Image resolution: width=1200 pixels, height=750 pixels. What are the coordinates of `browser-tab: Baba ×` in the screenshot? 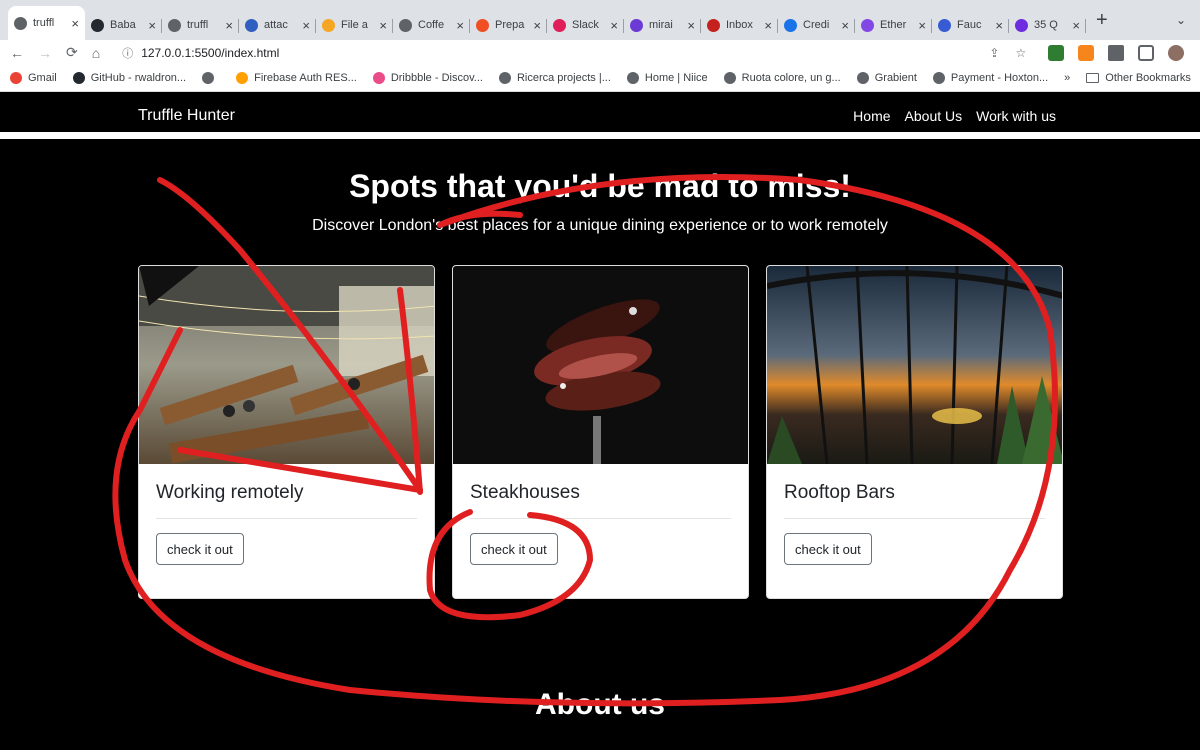 It's located at (123, 25).